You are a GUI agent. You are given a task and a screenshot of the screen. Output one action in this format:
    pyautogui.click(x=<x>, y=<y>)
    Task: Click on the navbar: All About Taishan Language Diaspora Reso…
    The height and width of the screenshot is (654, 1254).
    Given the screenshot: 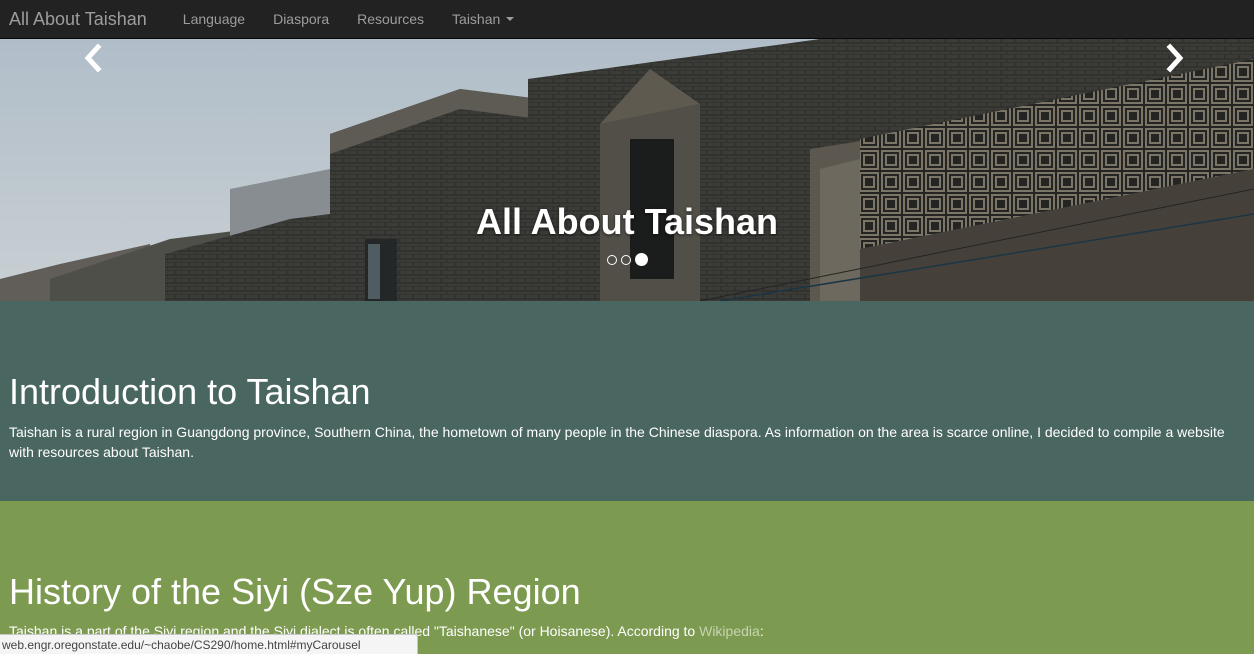 What is the action you would take?
    pyautogui.click(x=627, y=19)
    